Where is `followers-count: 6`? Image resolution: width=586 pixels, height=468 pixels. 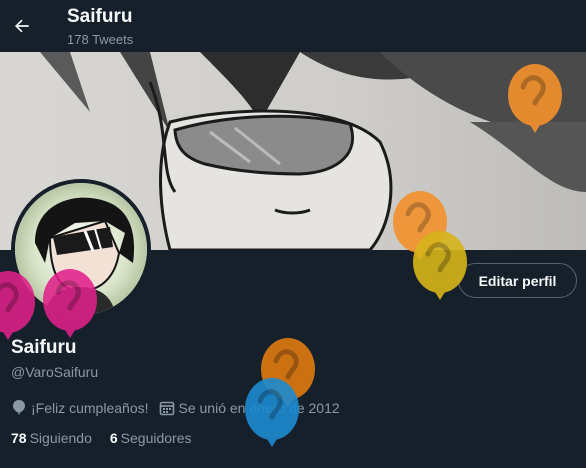 followers-count: 6 is located at coordinates (113, 438).